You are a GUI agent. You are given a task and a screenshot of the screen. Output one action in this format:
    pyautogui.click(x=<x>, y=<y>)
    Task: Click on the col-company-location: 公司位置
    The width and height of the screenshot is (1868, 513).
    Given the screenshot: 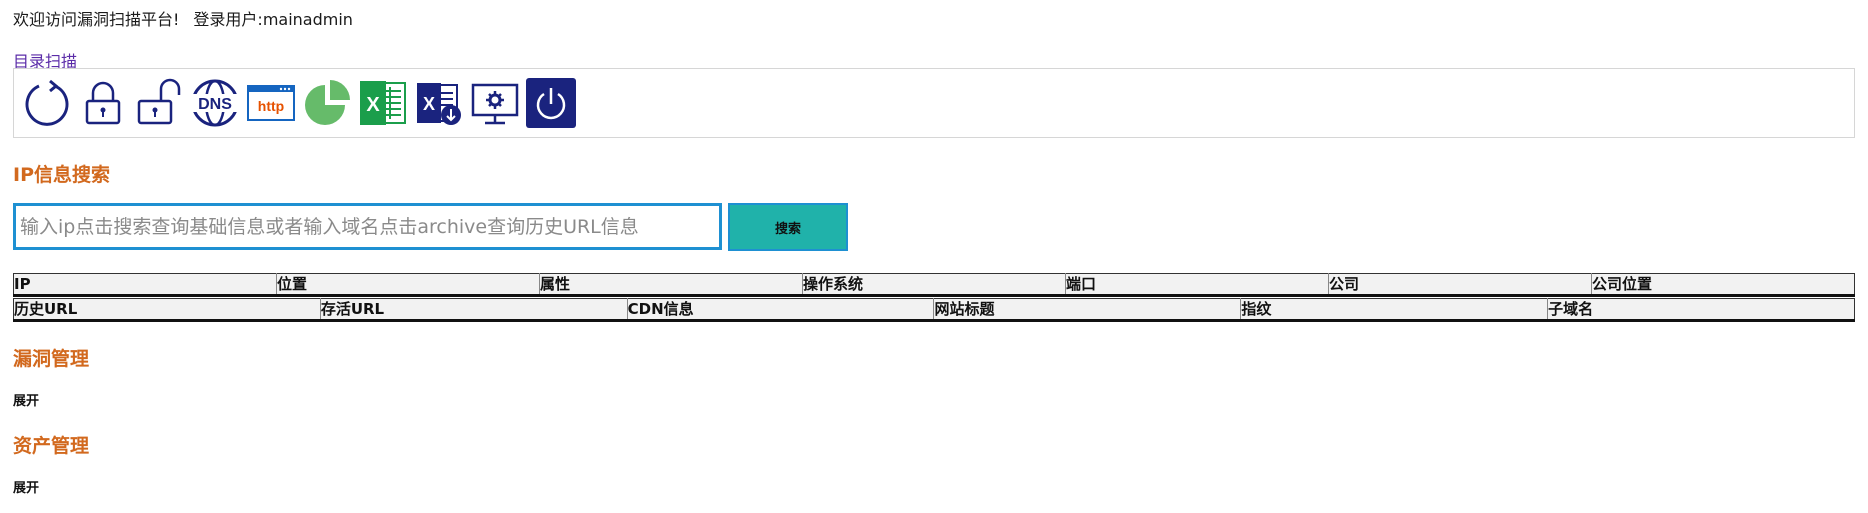 What is the action you would take?
    pyautogui.click(x=1723, y=284)
    